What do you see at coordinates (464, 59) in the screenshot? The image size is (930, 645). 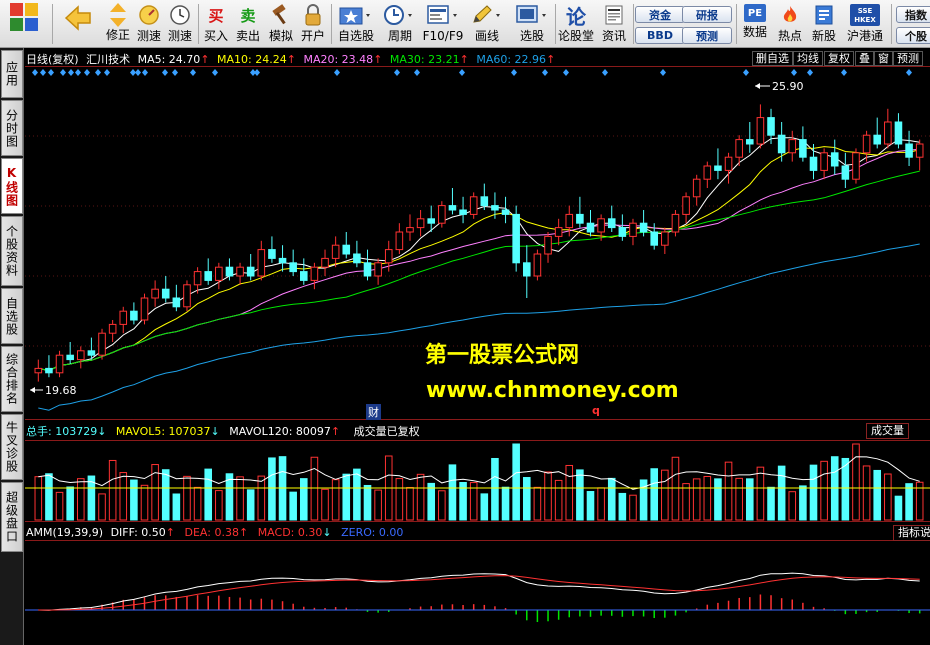 I see `ma30-up-arrow-icon: ↑` at bounding box center [464, 59].